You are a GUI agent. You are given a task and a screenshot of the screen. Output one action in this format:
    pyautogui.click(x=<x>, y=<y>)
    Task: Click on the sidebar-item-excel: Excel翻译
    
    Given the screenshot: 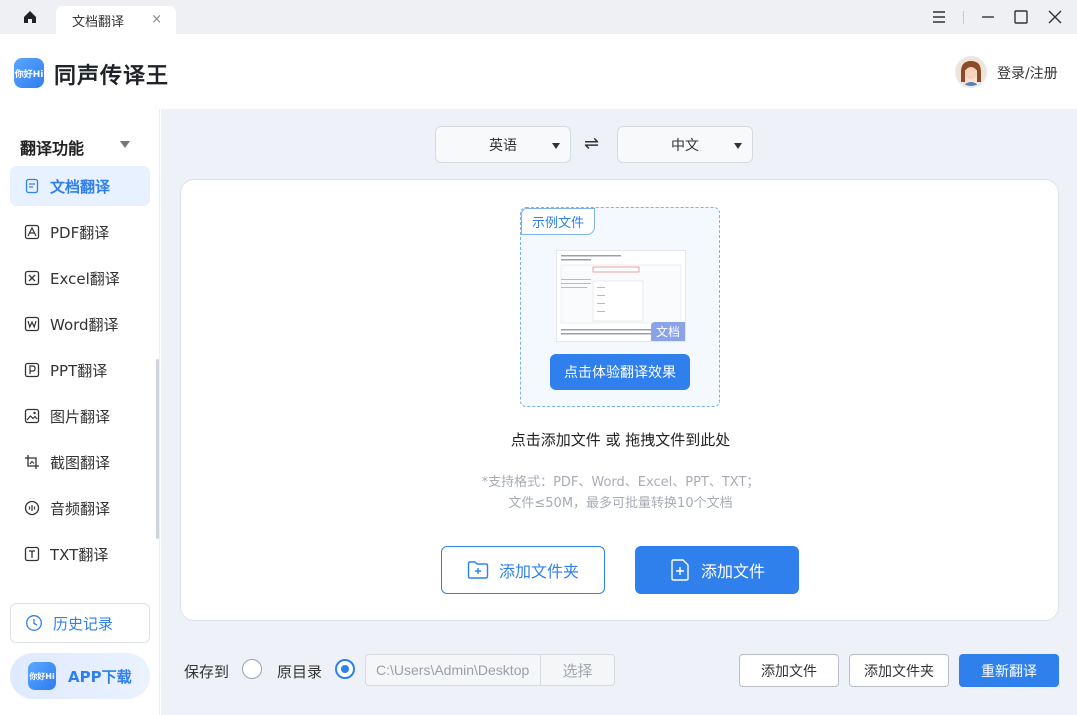 What is the action you would take?
    pyautogui.click(x=80, y=278)
    